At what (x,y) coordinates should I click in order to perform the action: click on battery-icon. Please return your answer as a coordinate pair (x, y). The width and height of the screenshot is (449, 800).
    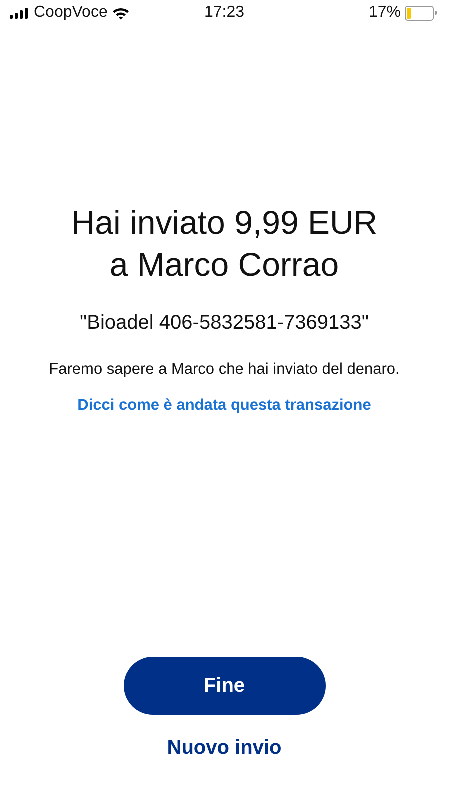
    Looking at the image, I should click on (421, 13).